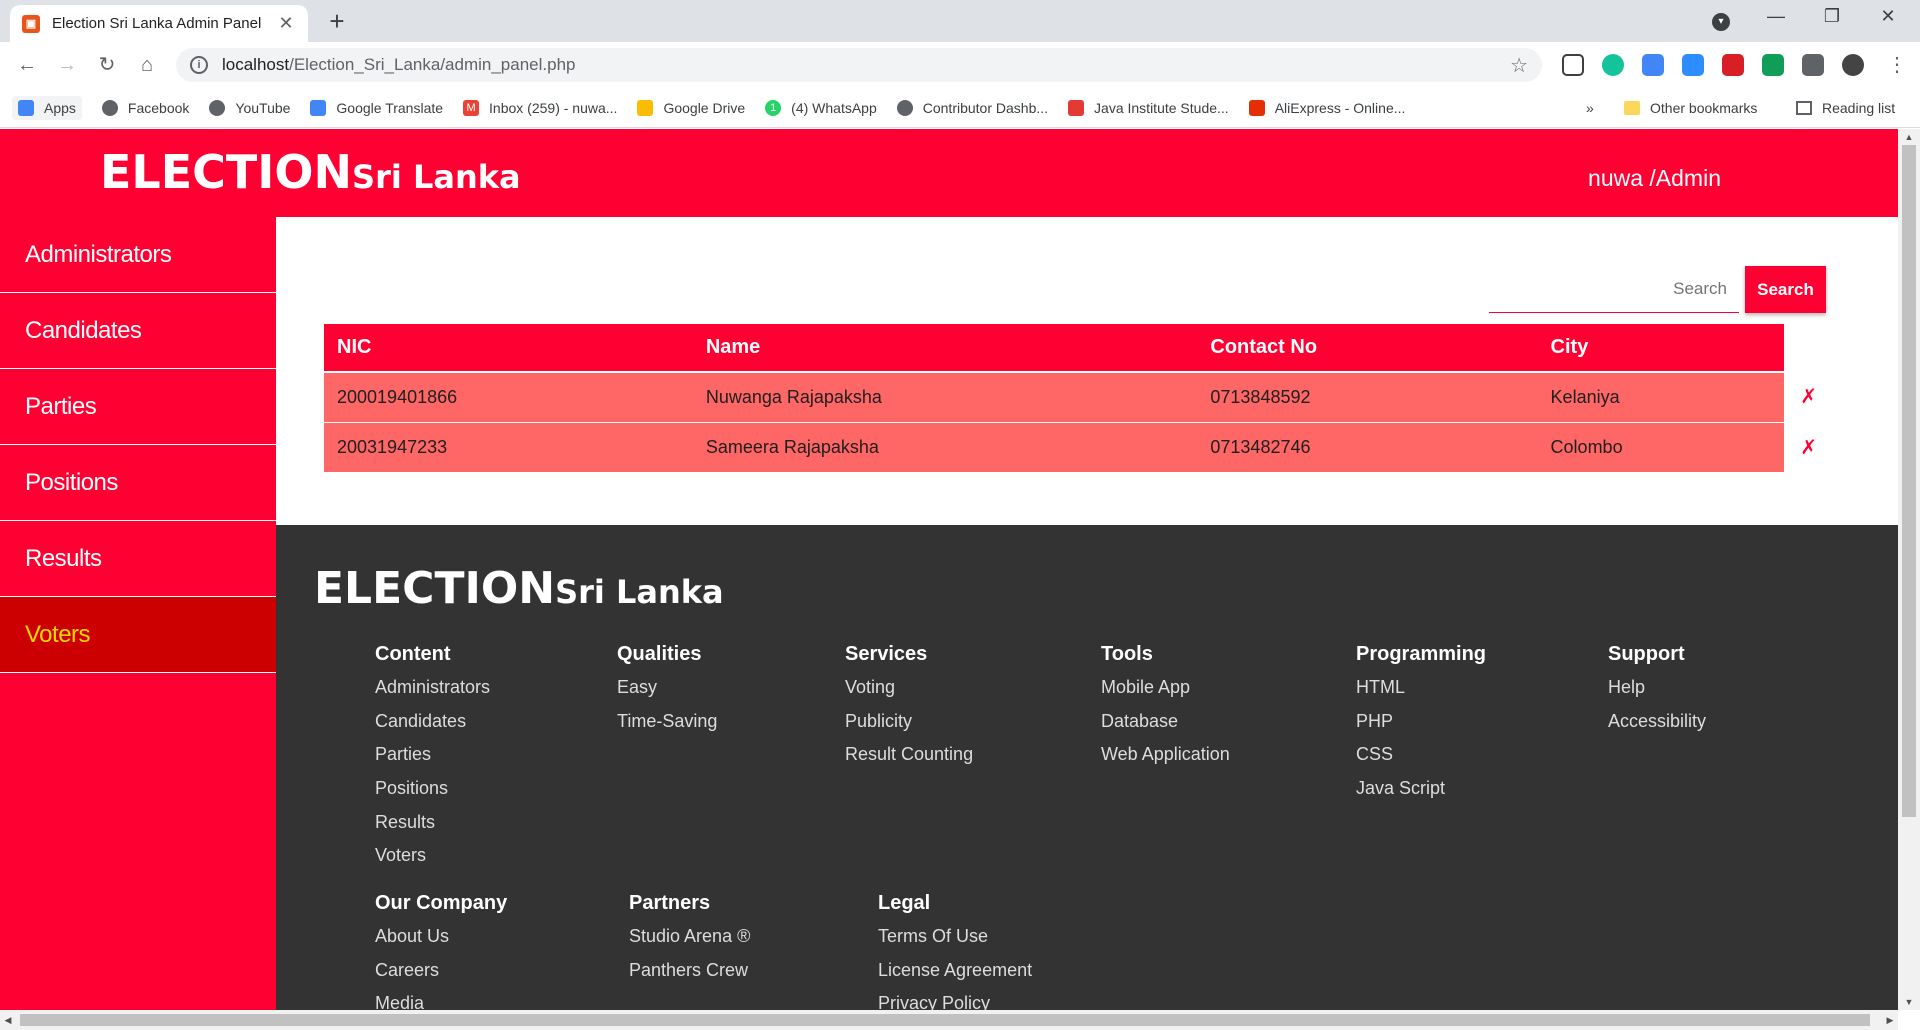  Describe the element at coordinates (691, 107) in the screenshot. I see `bookmark-google-drive: Google Drive` at that location.